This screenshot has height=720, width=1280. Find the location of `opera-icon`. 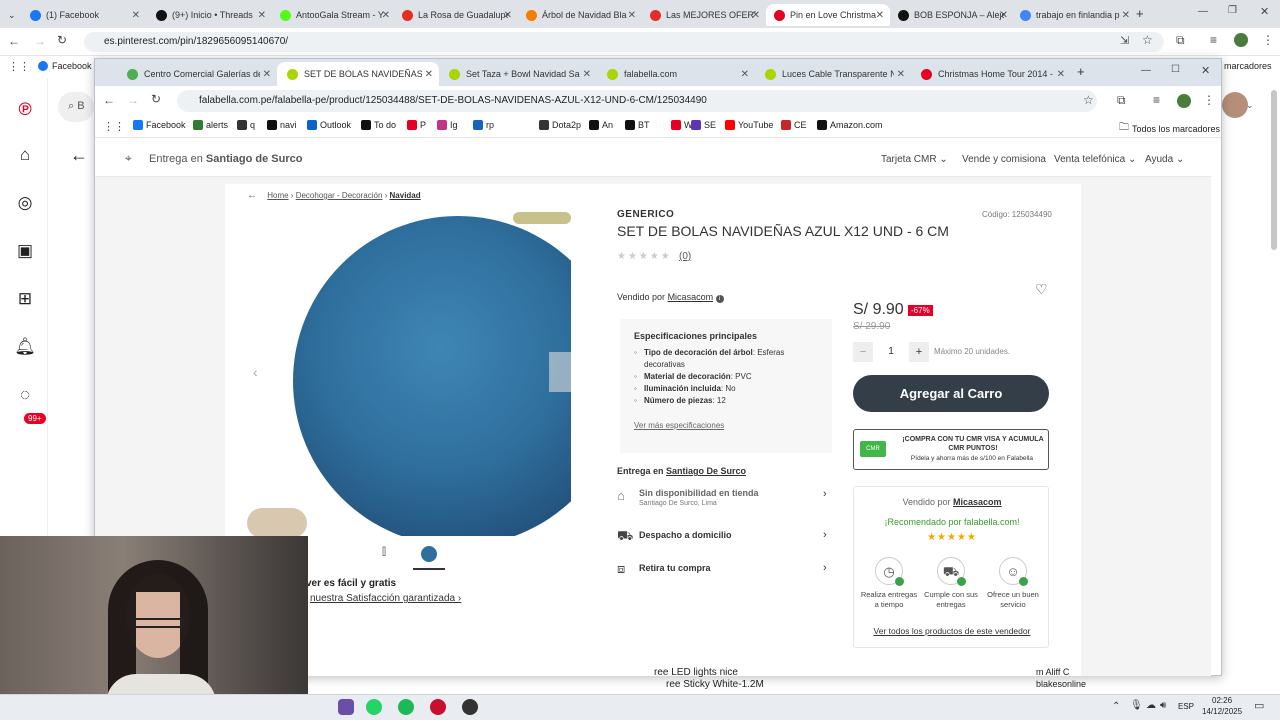

opera-icon is located at coordinates (438, 707).